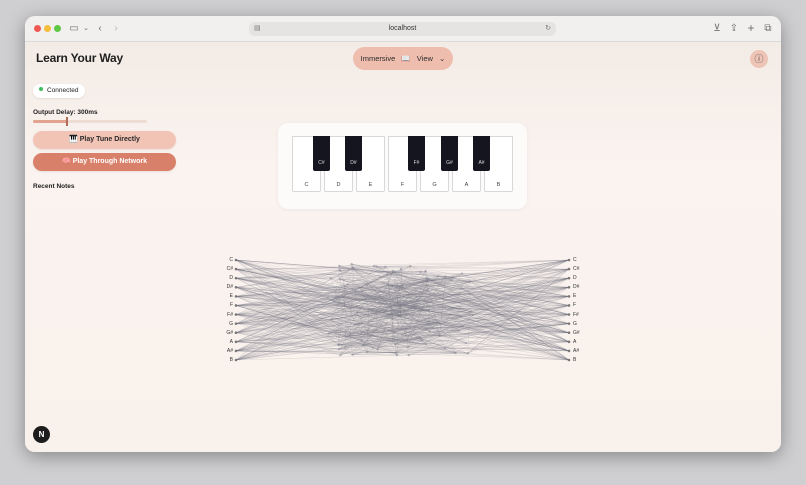 The height and width of the screenshot is (485, 806). Describe the element at coordinates (47, 28) in the screenshot. I see `minimize-window-button` at that location.